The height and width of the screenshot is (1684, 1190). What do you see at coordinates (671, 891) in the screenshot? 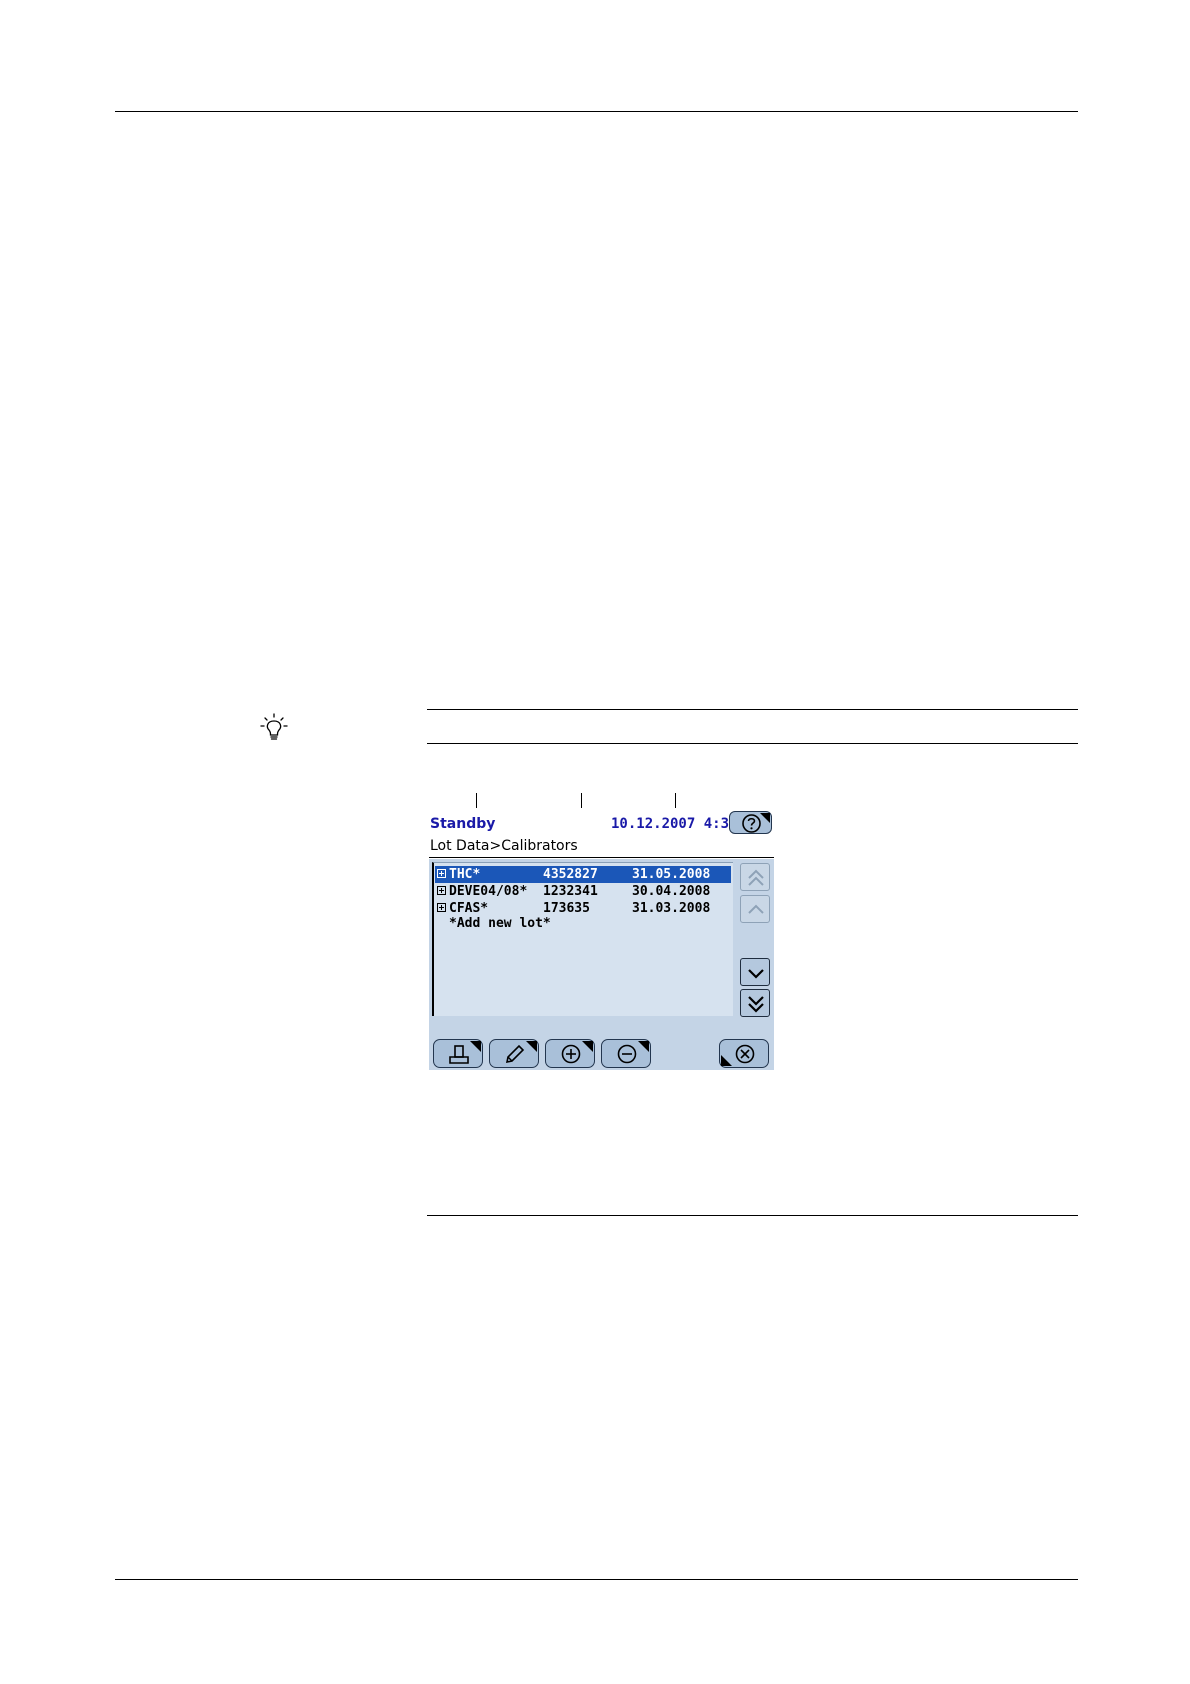
I see `lot-date: 30.04.2008` at bounding box center [671, 891].